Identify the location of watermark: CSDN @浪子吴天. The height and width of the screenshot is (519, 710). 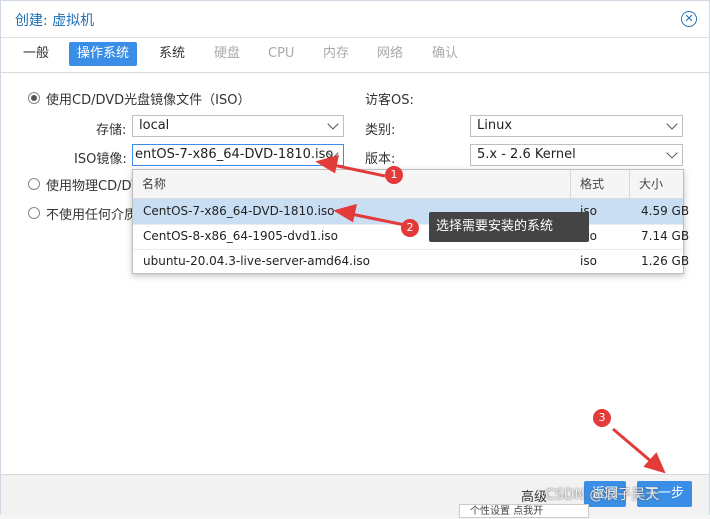
(602, 495).